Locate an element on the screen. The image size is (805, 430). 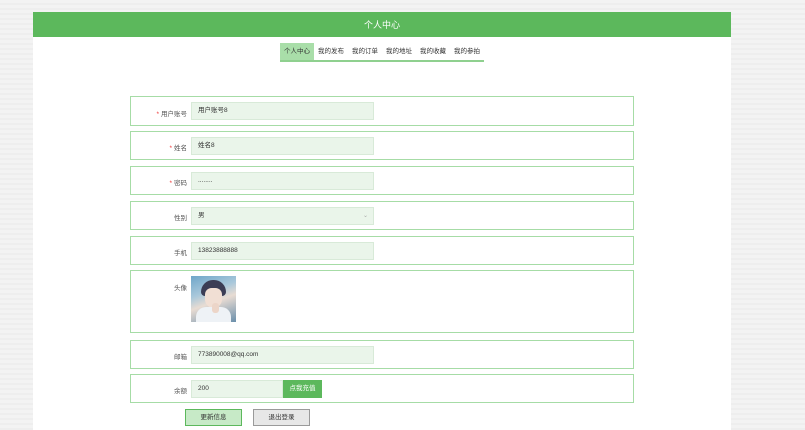
page-title: 个人中心 is located at coordinates (381, 25).